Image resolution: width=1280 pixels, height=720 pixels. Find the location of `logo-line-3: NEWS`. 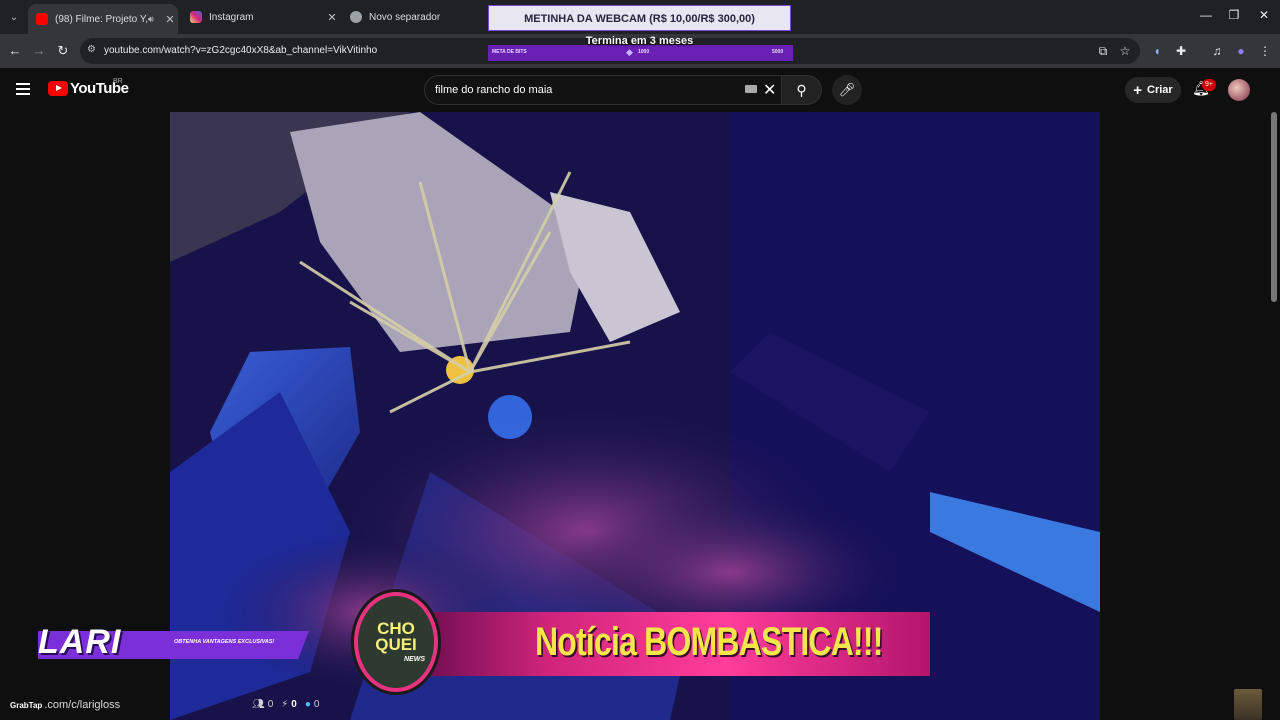

logo-line-3: NEWS is located at coordinates (414, 659).